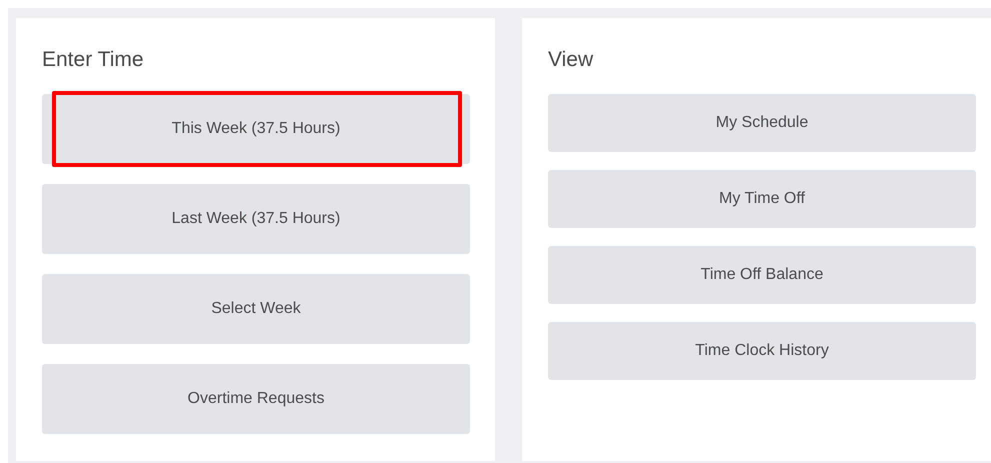 The height and width of the screenshot is (463, 991). I want to click on action-button: My Schedule, so click(762, 123).